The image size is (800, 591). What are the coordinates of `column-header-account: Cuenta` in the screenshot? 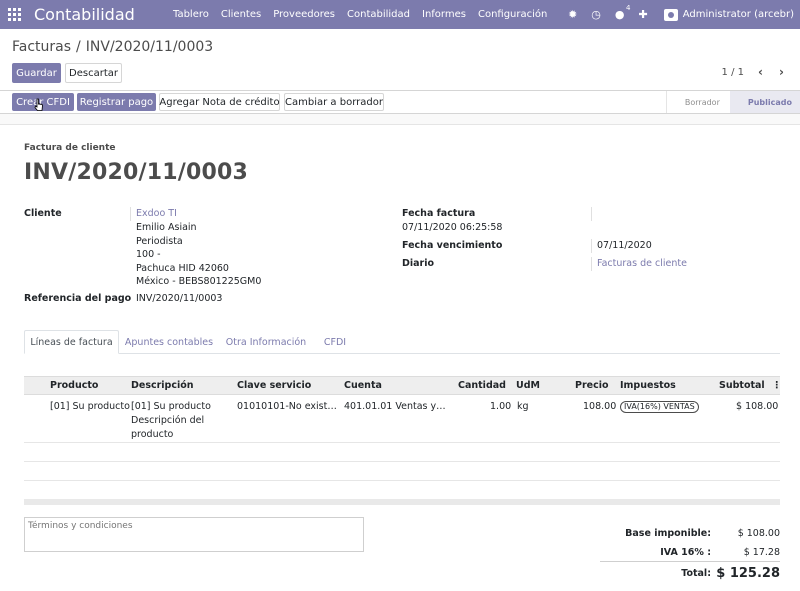 It's located at (363, 385).